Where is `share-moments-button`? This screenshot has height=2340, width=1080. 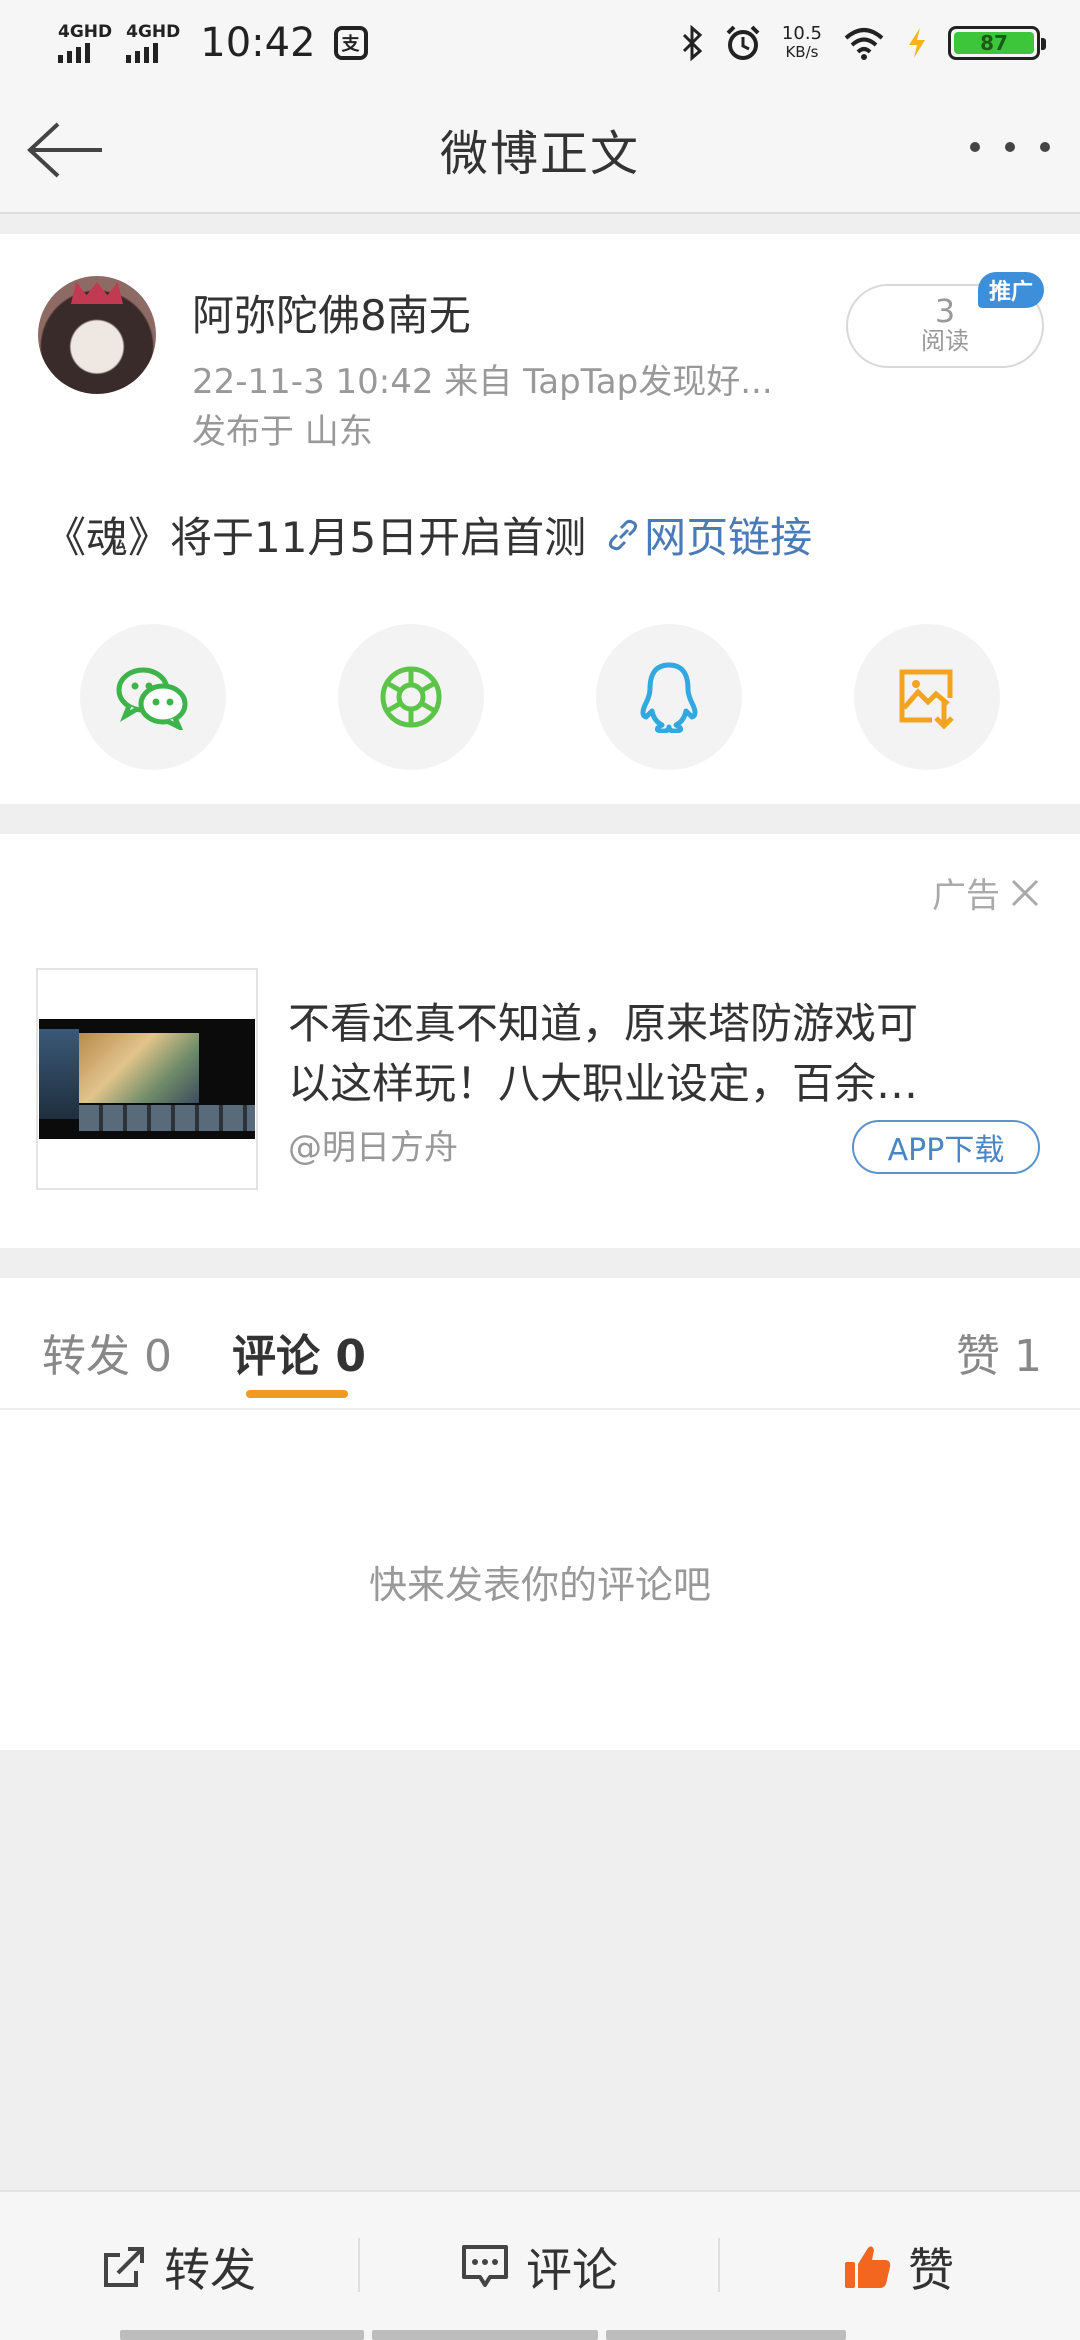
share-moments-button is located at coordinates (411, 697).